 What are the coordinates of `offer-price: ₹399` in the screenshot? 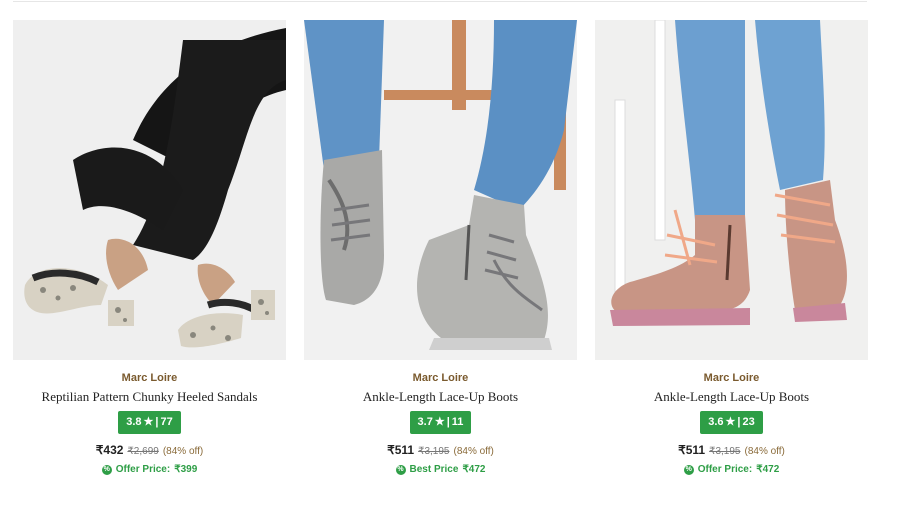 It's located at (186, 469).